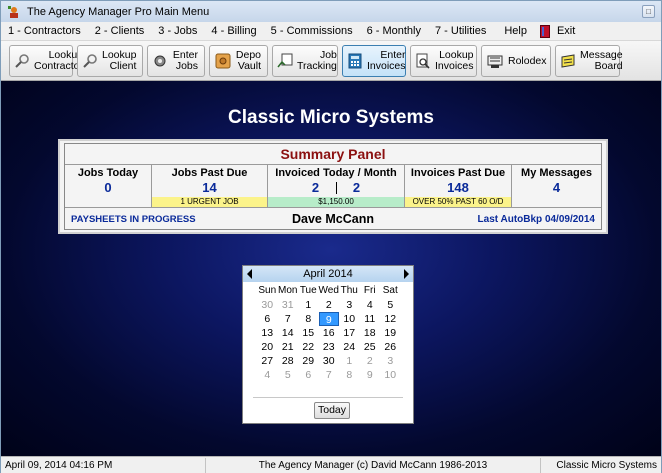 Image resolution: width=662 pixels, height=473 pixels. I want to click on toolbar-label: Jobs, so click(186, 65).